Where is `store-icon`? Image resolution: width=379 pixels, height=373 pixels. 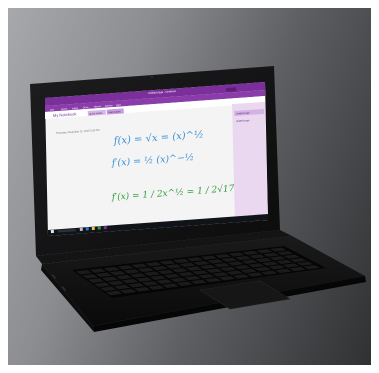 store-icon is located at coordinates (99, 228).